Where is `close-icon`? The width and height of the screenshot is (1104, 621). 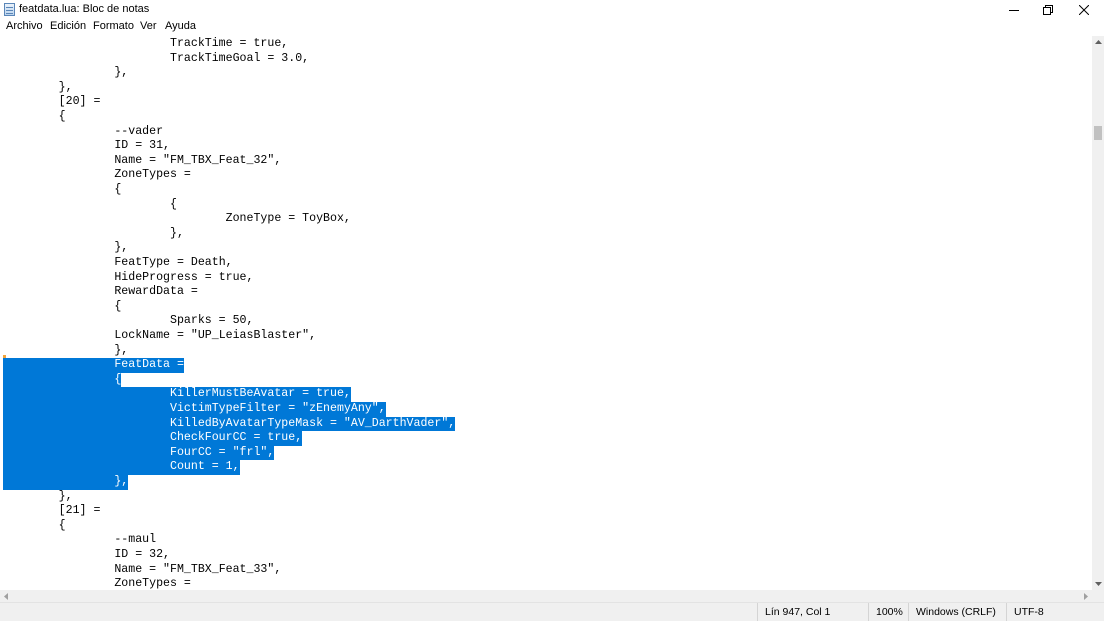 close-icon is located at coordinates (1084, 9).